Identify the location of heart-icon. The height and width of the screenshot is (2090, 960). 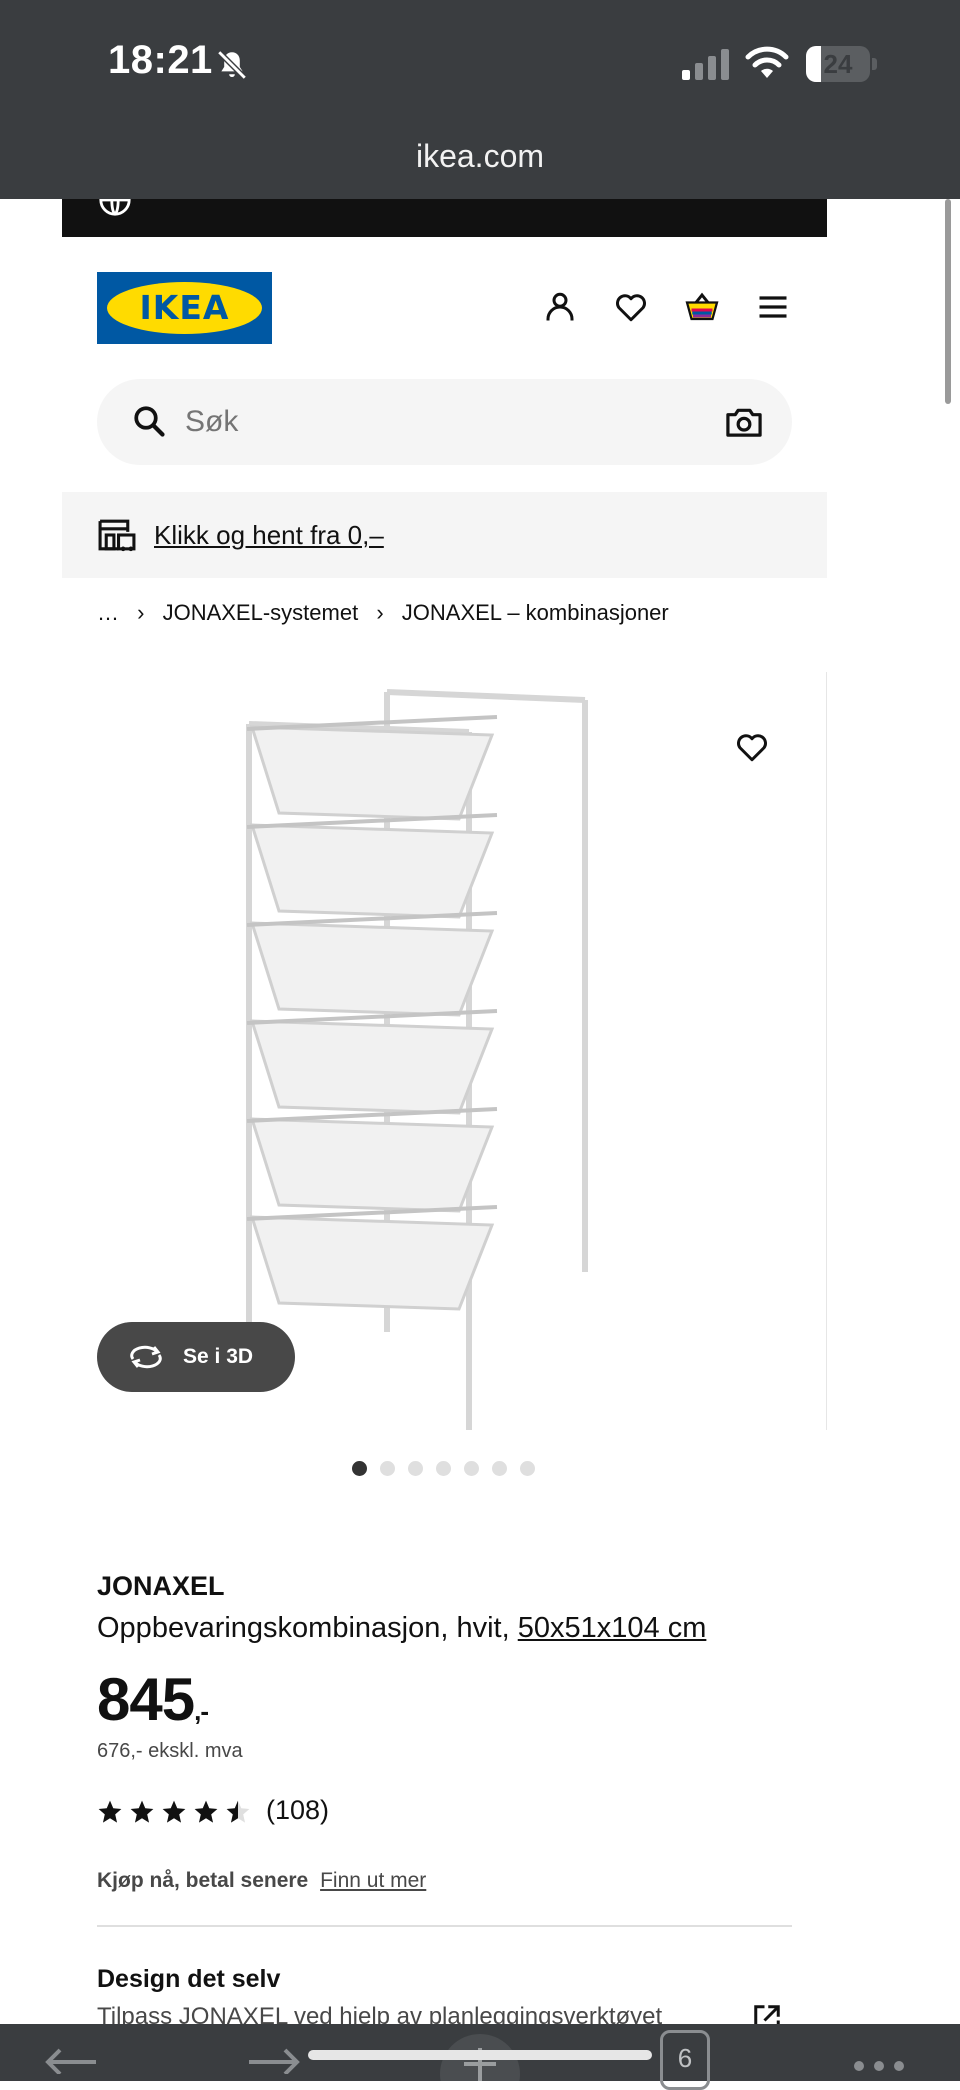
(631, 307).